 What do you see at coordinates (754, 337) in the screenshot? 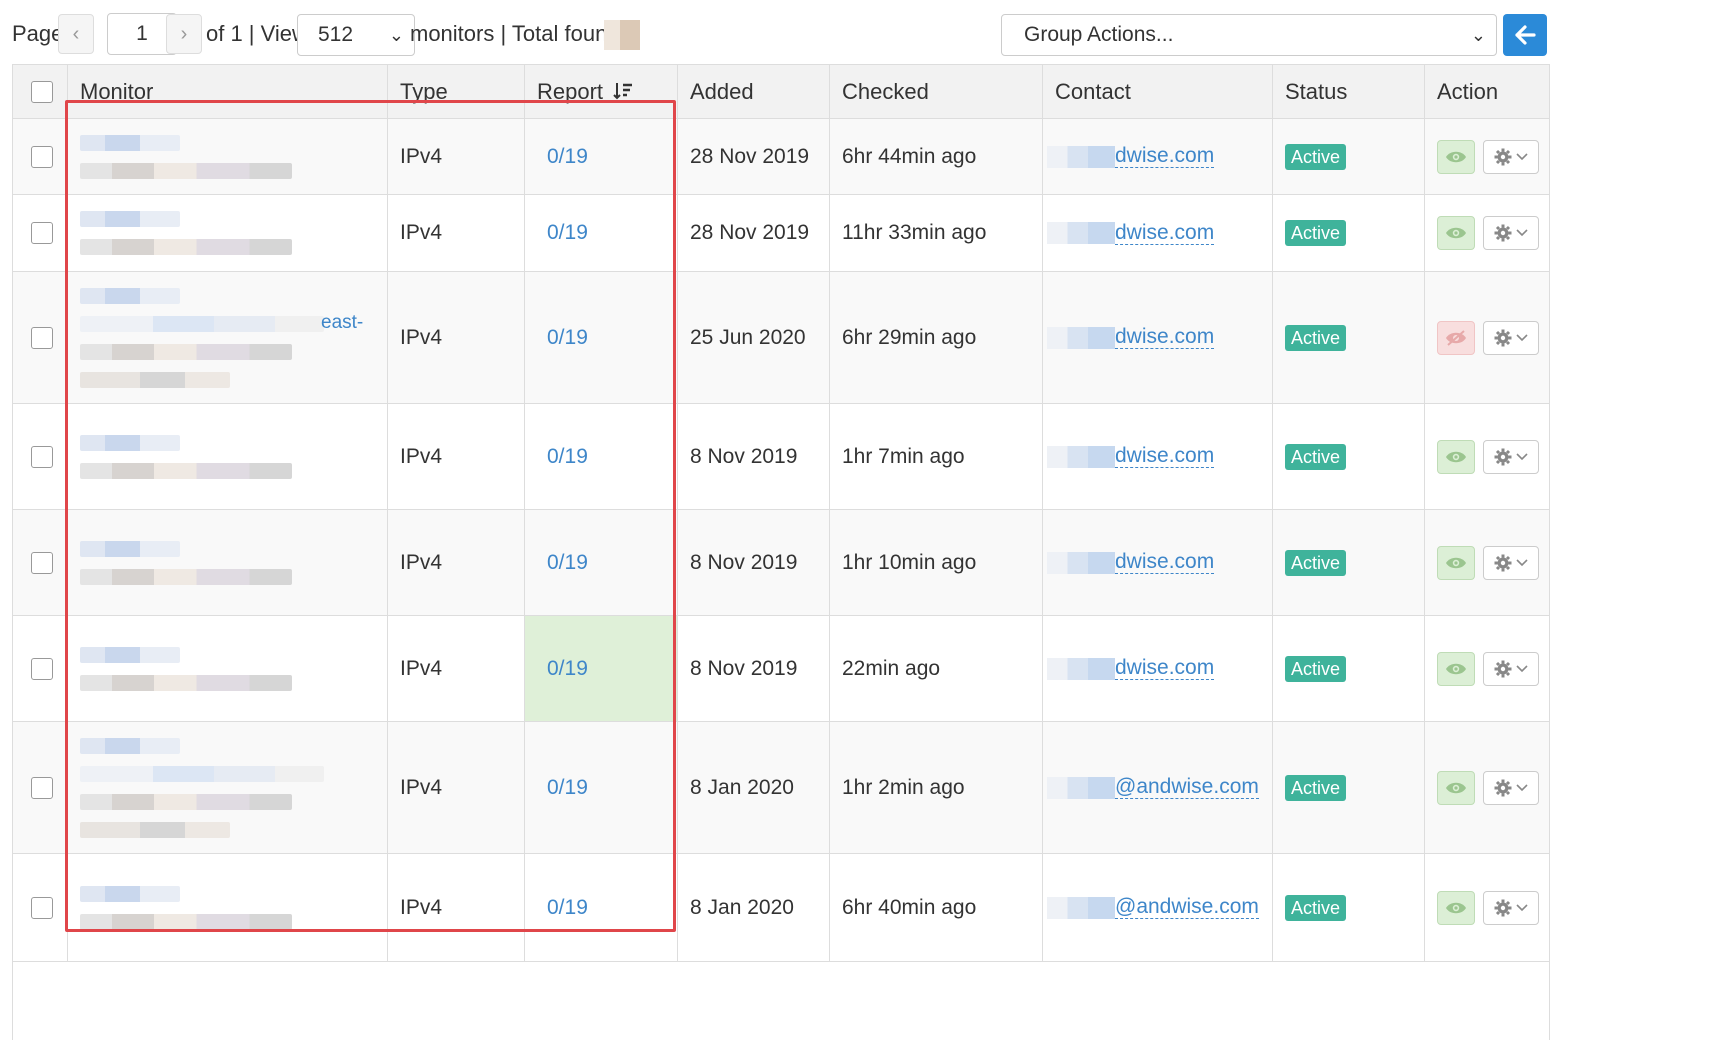
I see `added-cell: 25 Jun 2020` at bounding box center [754, 337].